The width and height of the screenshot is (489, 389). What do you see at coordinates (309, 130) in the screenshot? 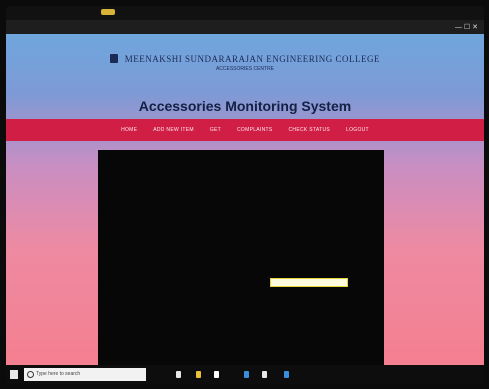
I see `nav-check-status: Check status` at bounding box center [309, 130].